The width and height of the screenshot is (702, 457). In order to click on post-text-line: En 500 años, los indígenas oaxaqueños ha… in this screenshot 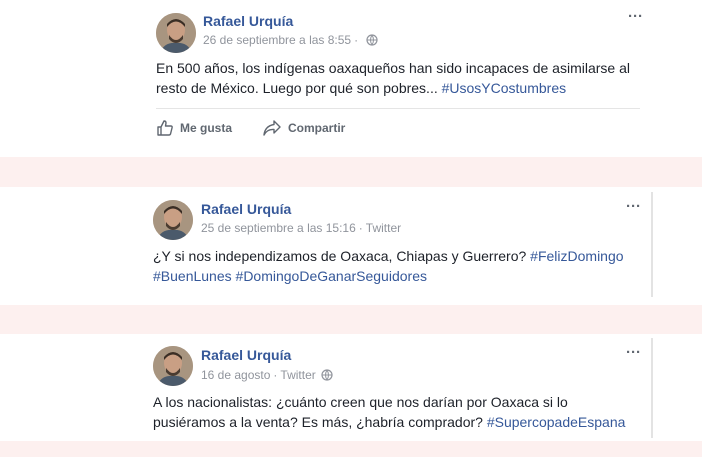, I will do `click(393, 68)`.